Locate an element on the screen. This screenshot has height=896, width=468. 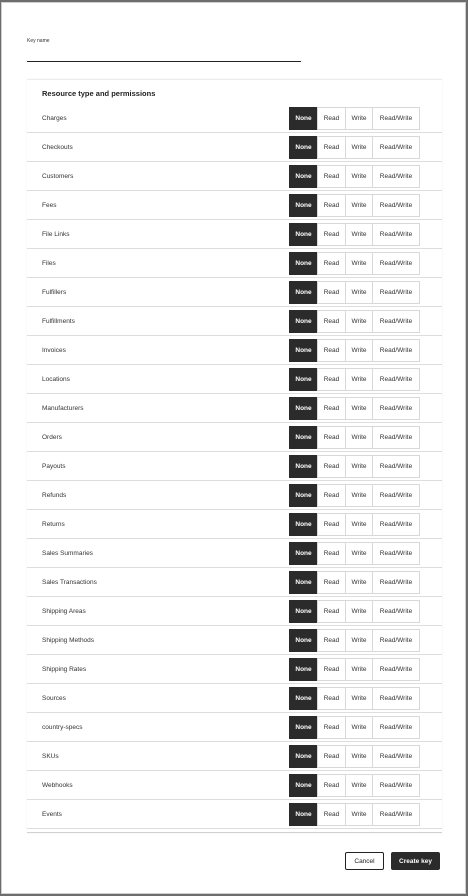
create-key-button: Create key is located at coordinates (415, 861).